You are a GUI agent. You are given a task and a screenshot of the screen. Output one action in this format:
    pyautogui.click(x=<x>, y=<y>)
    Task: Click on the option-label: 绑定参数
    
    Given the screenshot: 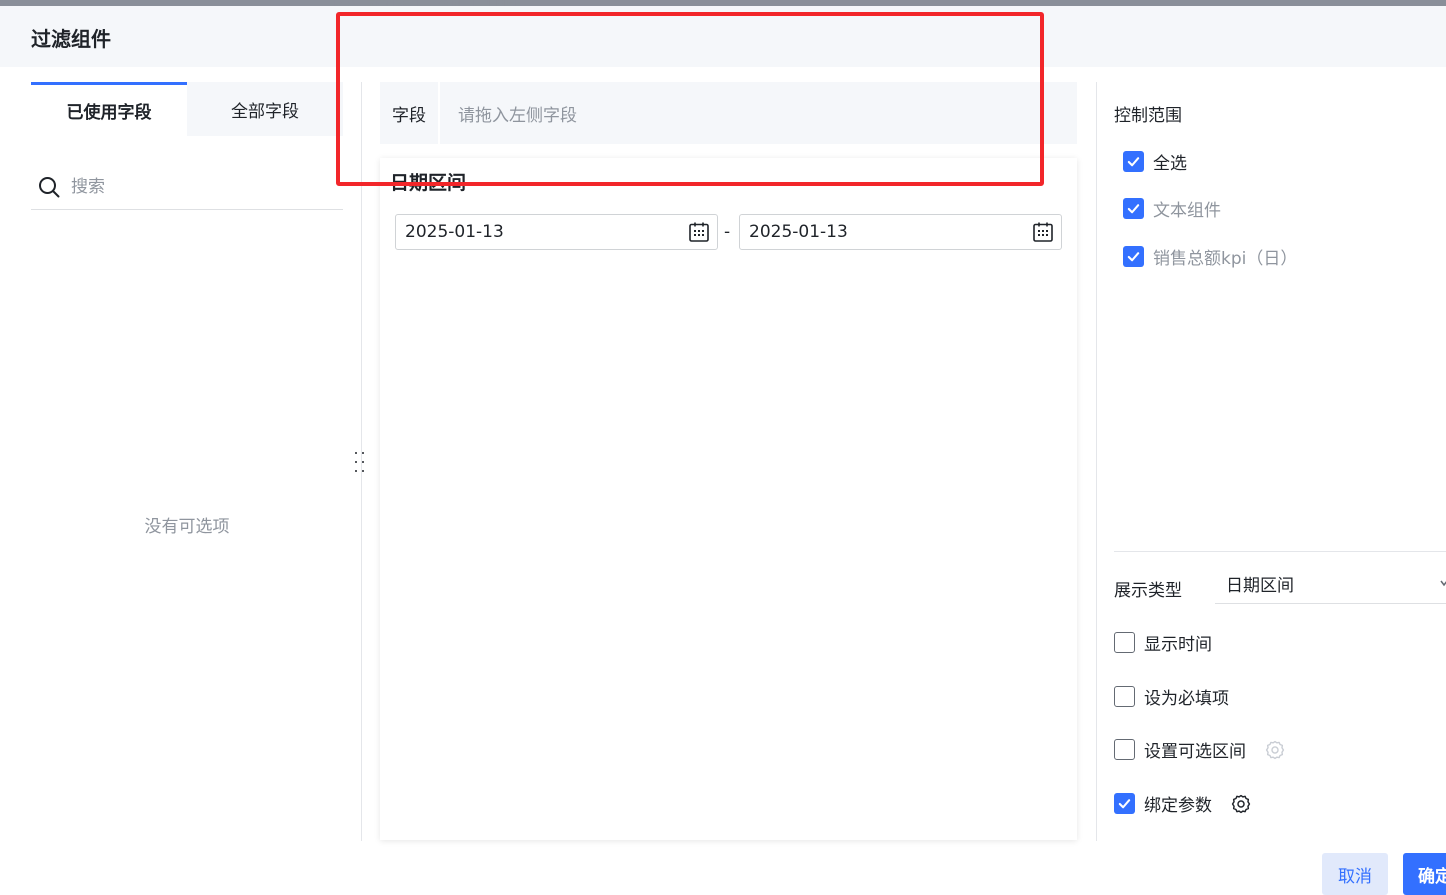 What is the action you would take?
    pyautogui.click(x=1178, y=806)
    